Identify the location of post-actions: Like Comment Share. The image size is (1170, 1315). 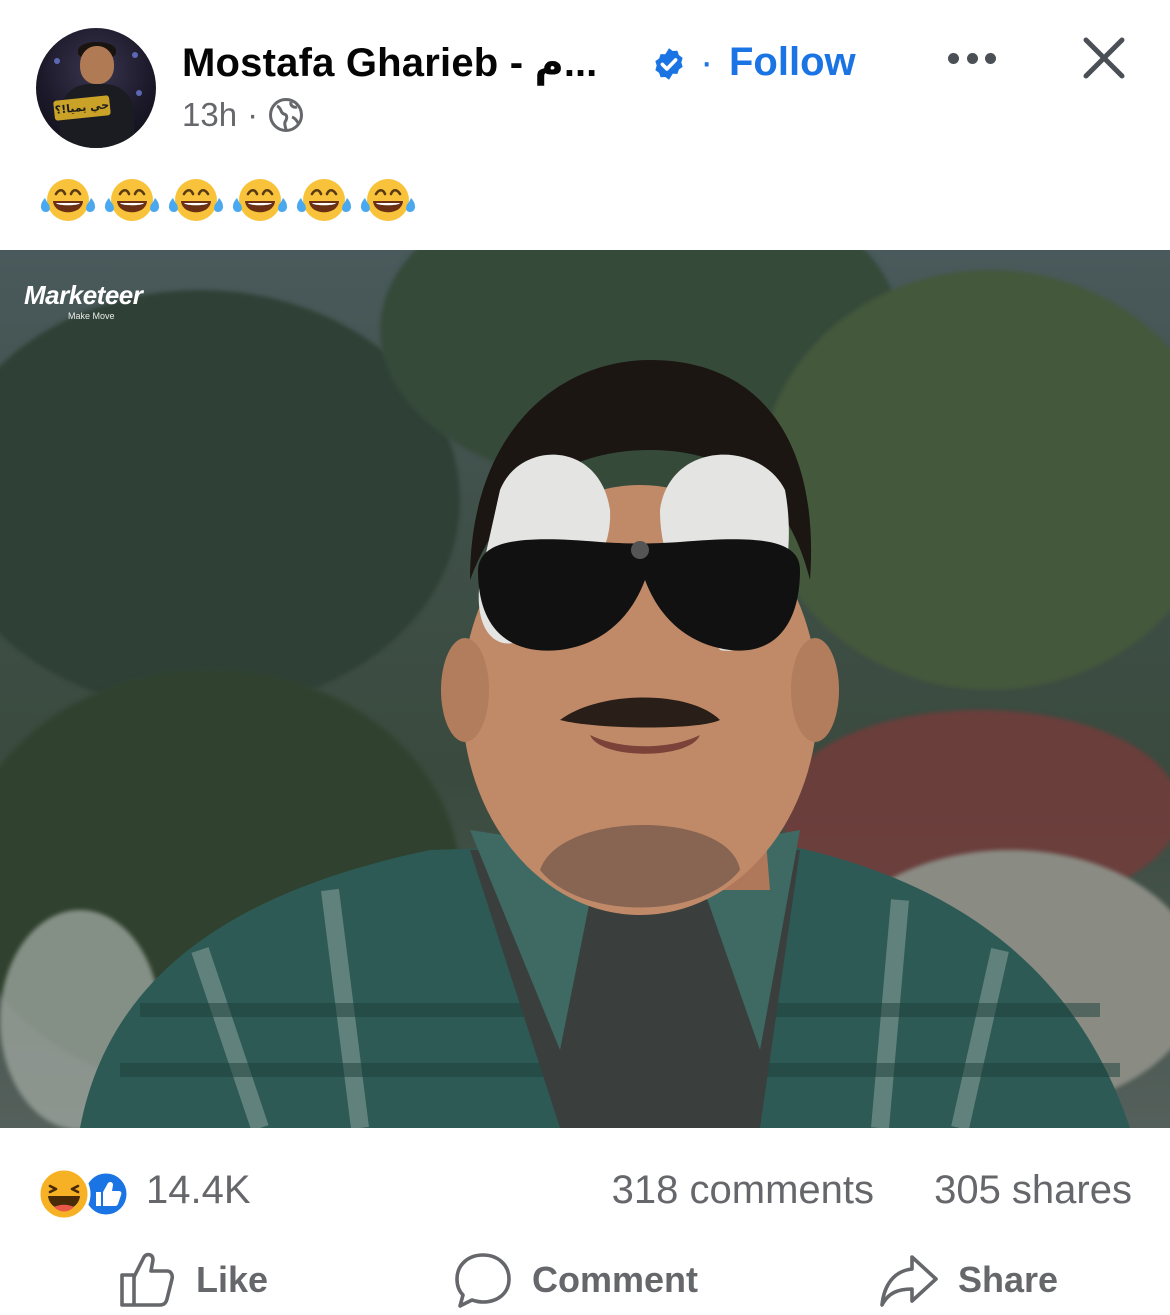
(585, 1277).